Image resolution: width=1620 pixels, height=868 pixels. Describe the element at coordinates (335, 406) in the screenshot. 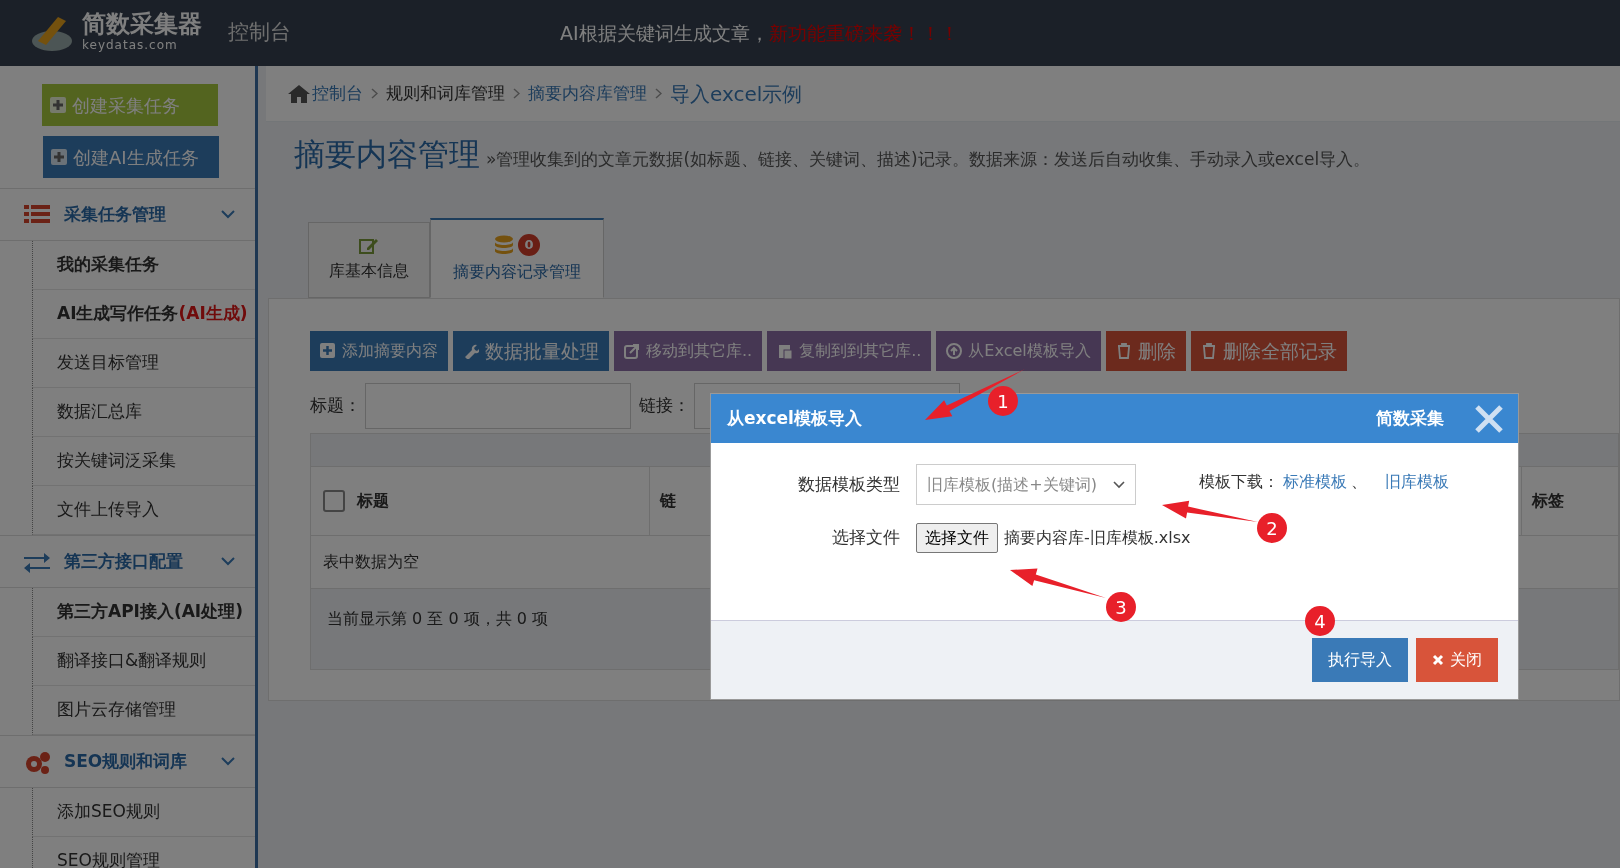

I see `filter-label: 标题：` at that location.